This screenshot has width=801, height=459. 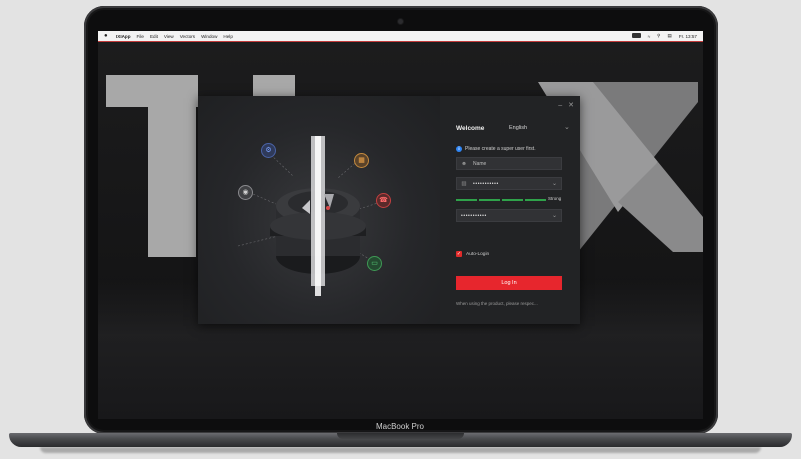 What do you see at coordinates (500, 149) in the screenshot?
I see `setup-hint-text: Please create a super user first.` at bounding box center [500, 149].